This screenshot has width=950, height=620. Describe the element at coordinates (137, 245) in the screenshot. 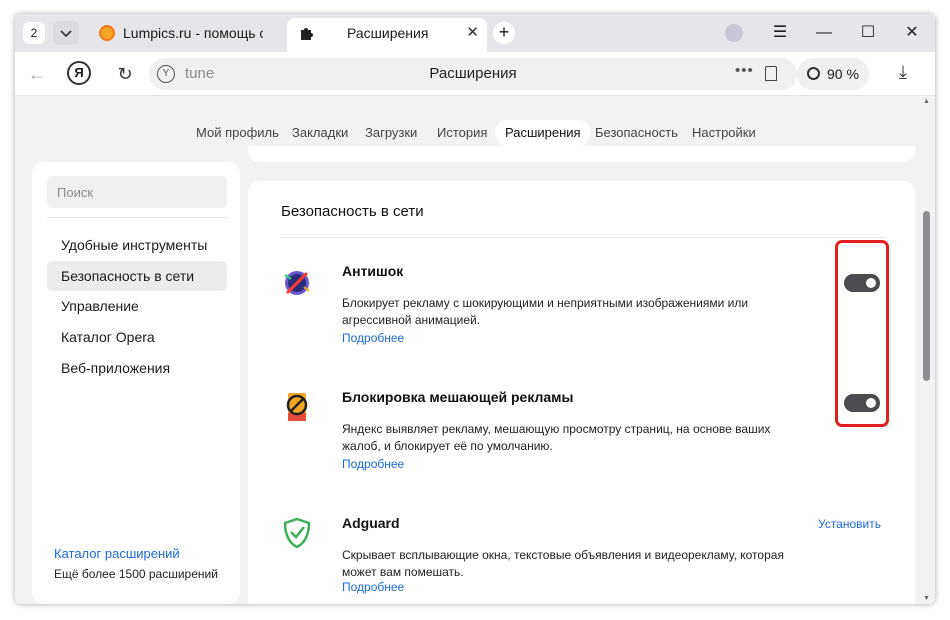

I see `sidebar-item-tools: Удобные инструменты` at that location.